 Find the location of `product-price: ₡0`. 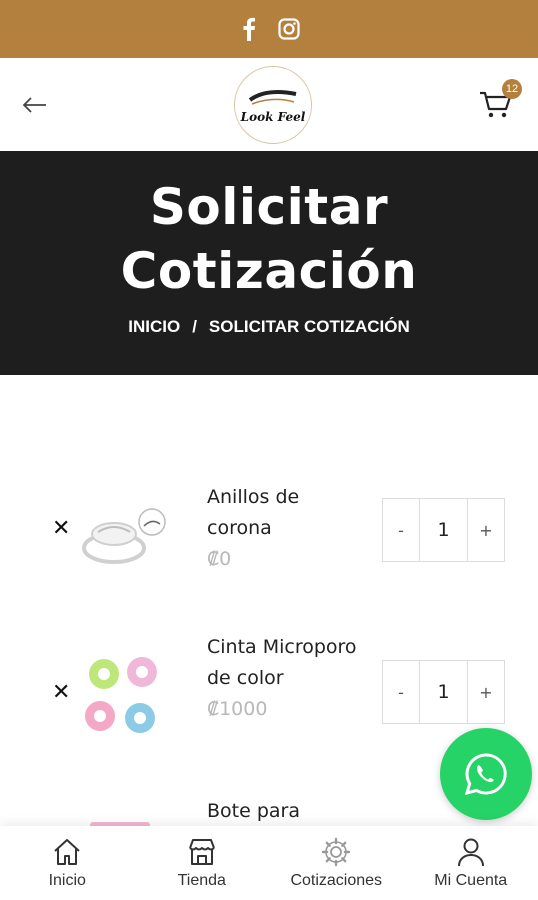

product-price: ₡0 is located at coordinates (219, 559).